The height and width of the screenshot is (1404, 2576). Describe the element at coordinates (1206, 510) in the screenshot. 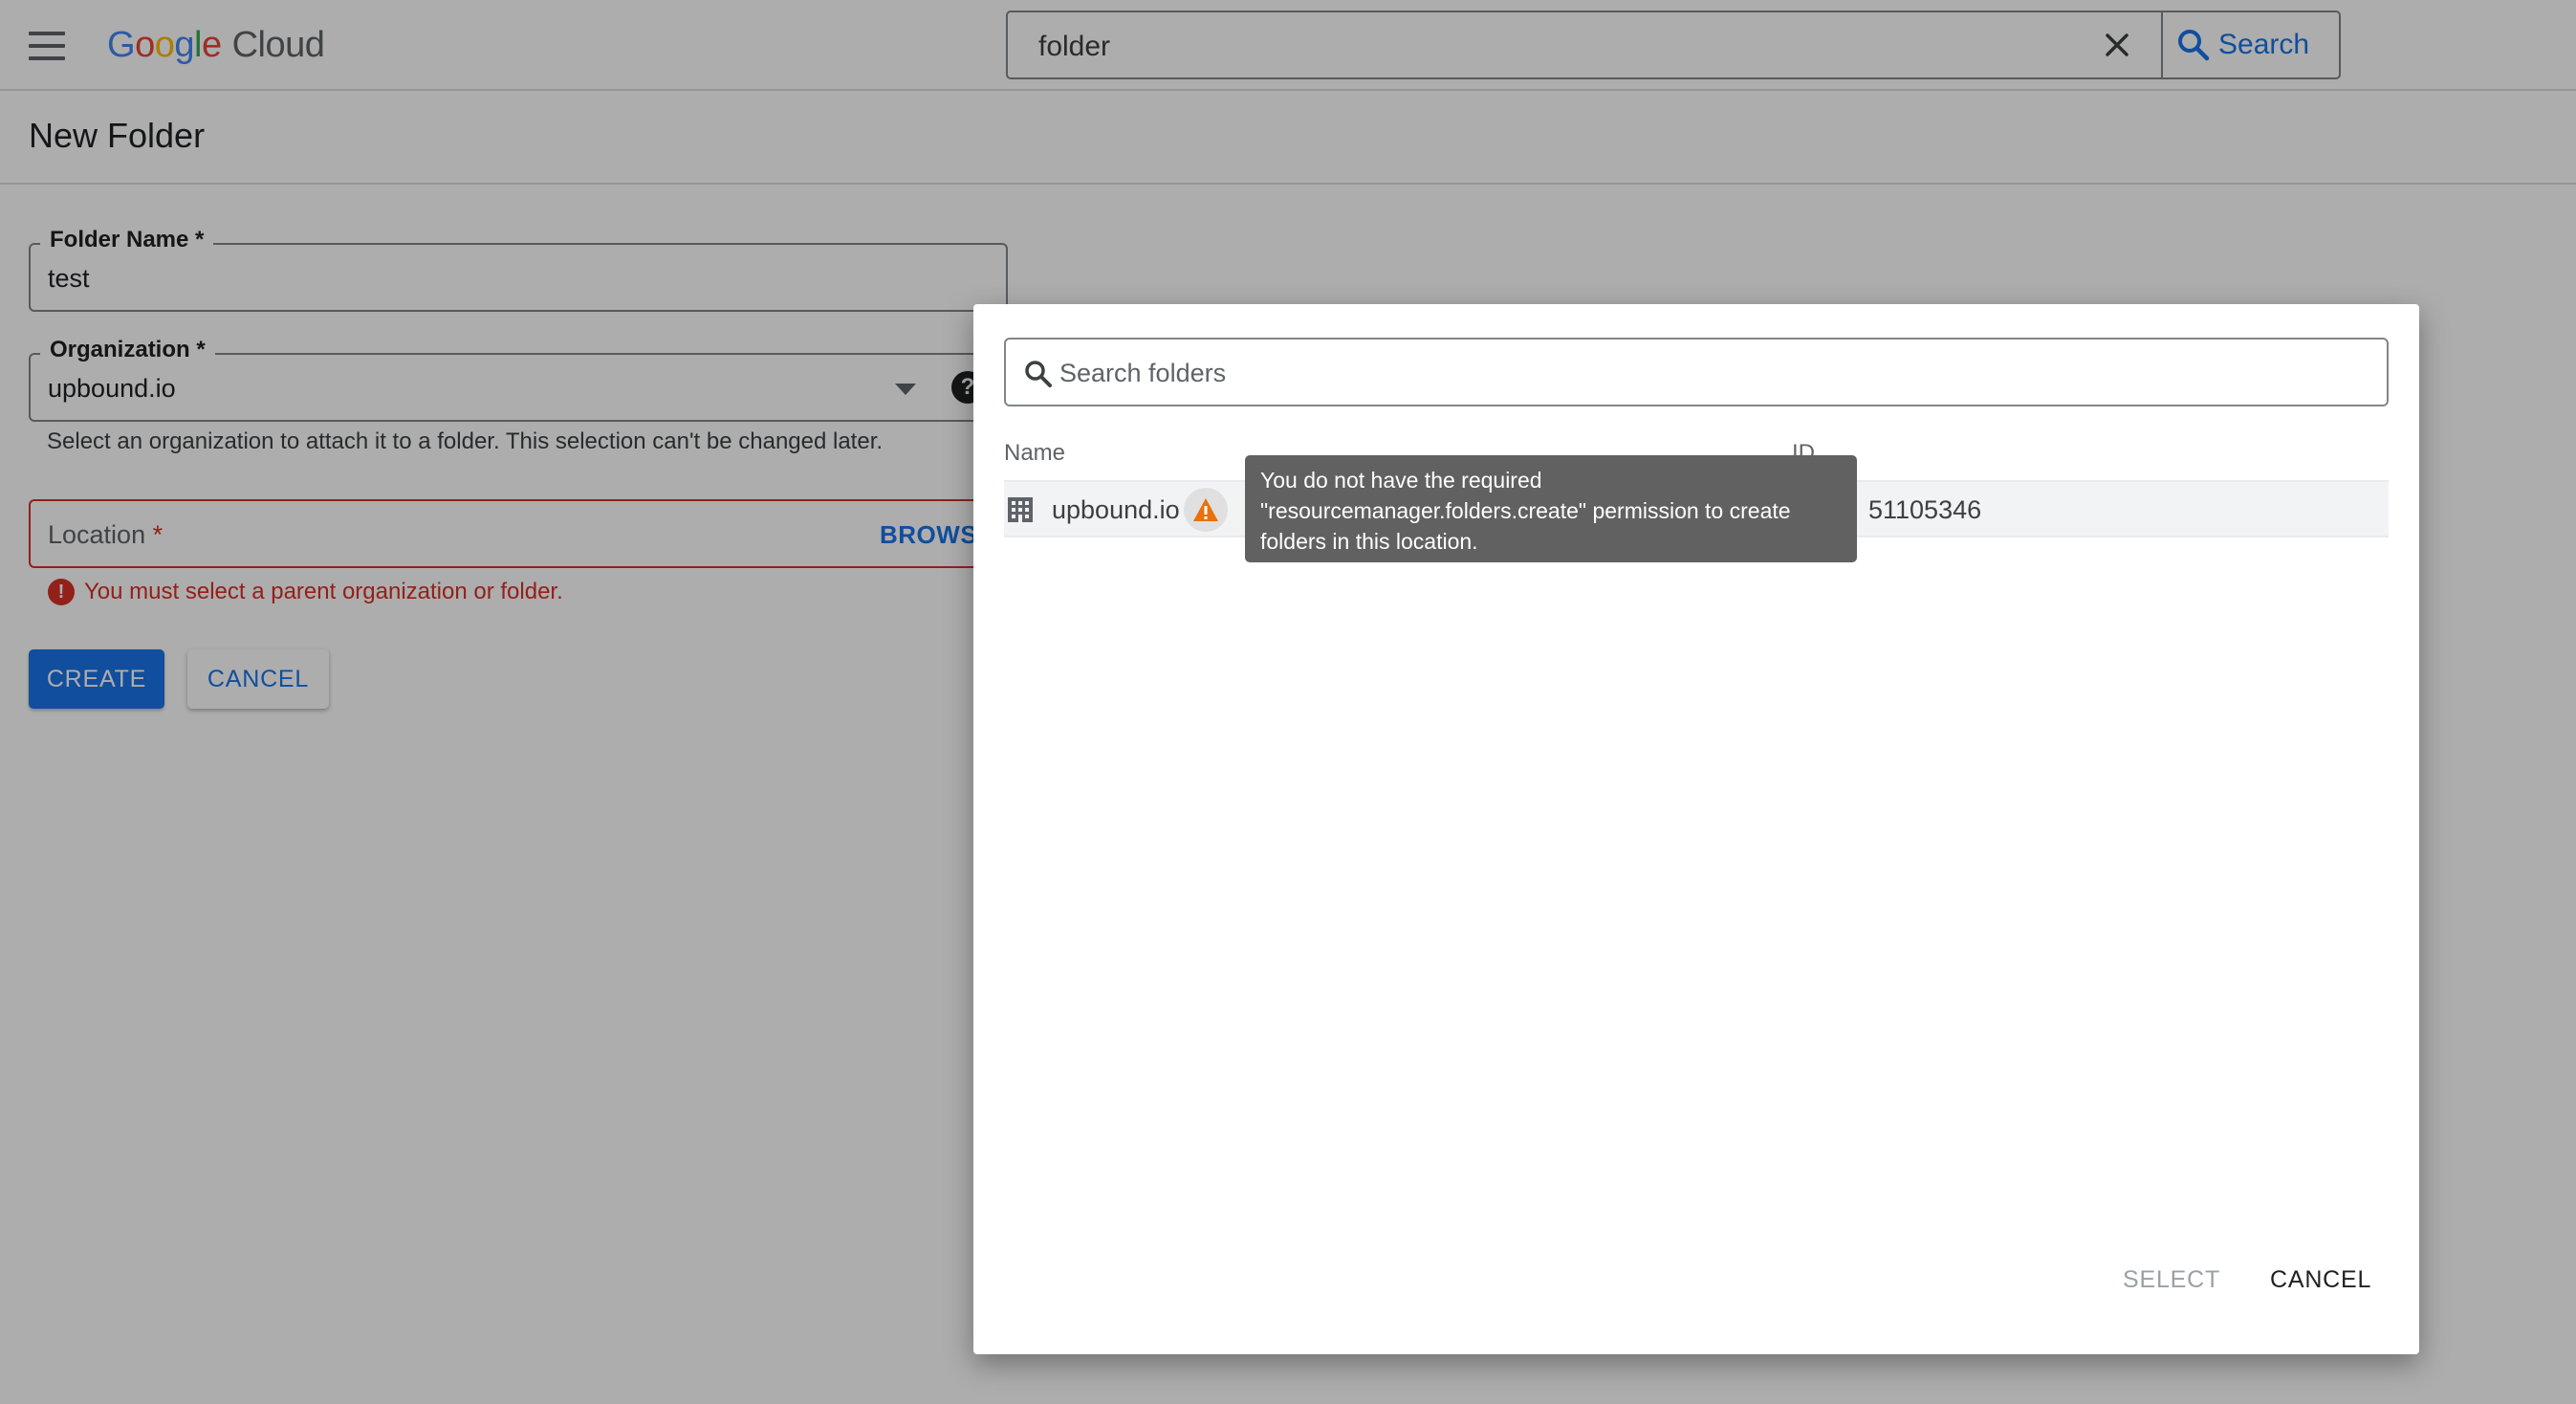

I see `warning-icon` at that location.